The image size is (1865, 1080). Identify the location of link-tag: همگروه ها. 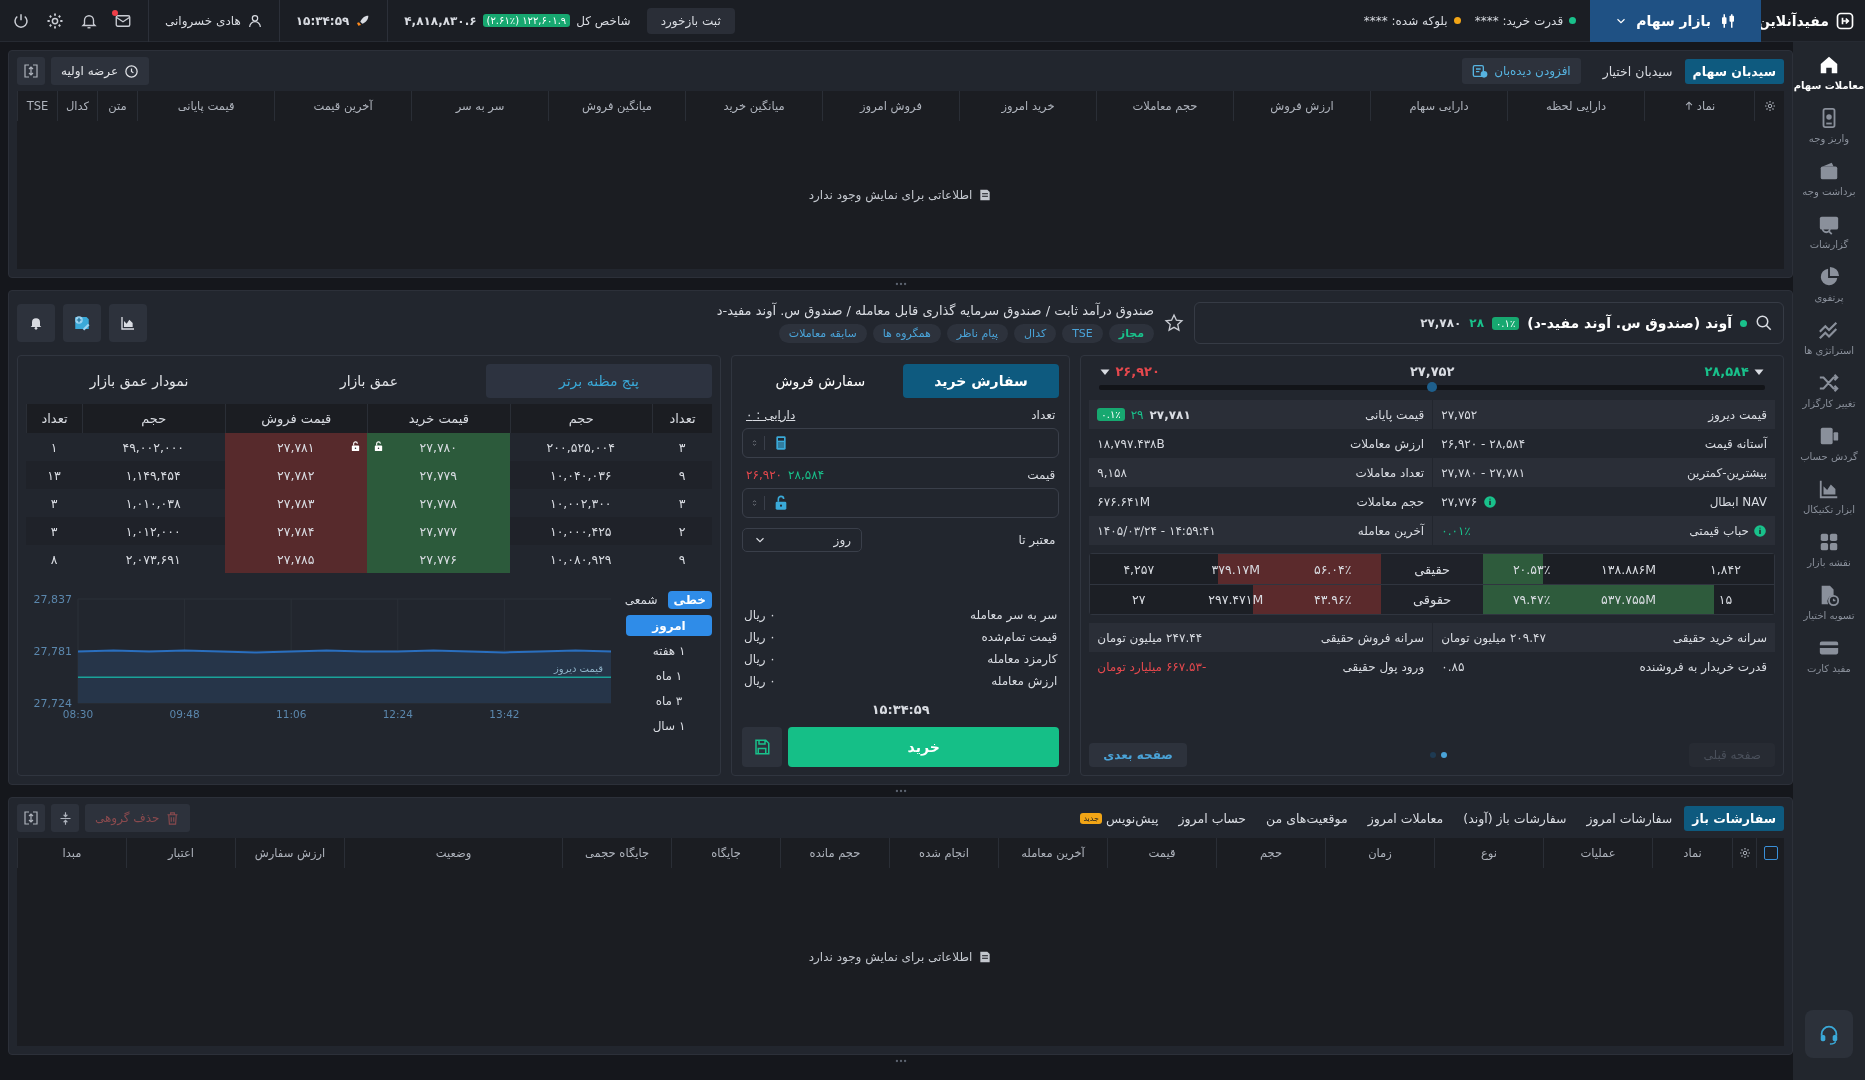
(906, 333).